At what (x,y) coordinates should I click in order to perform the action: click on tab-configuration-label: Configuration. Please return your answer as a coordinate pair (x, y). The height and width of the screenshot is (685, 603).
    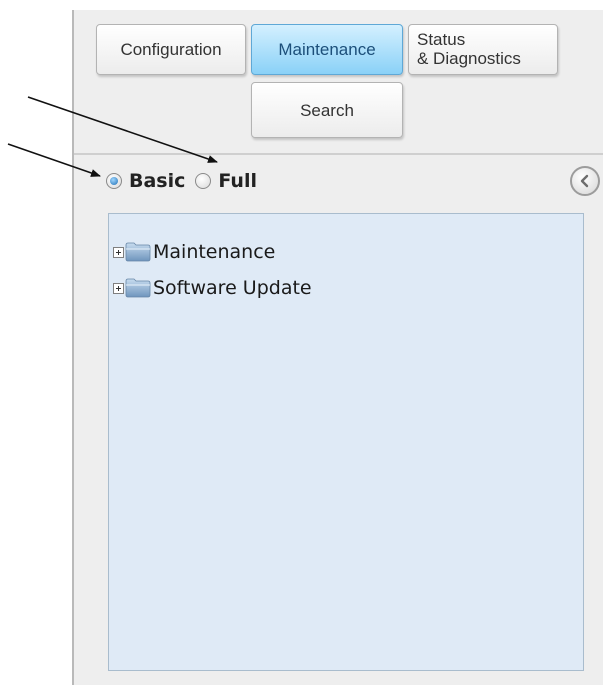
    Looking at the image, I should click on (171, 49).